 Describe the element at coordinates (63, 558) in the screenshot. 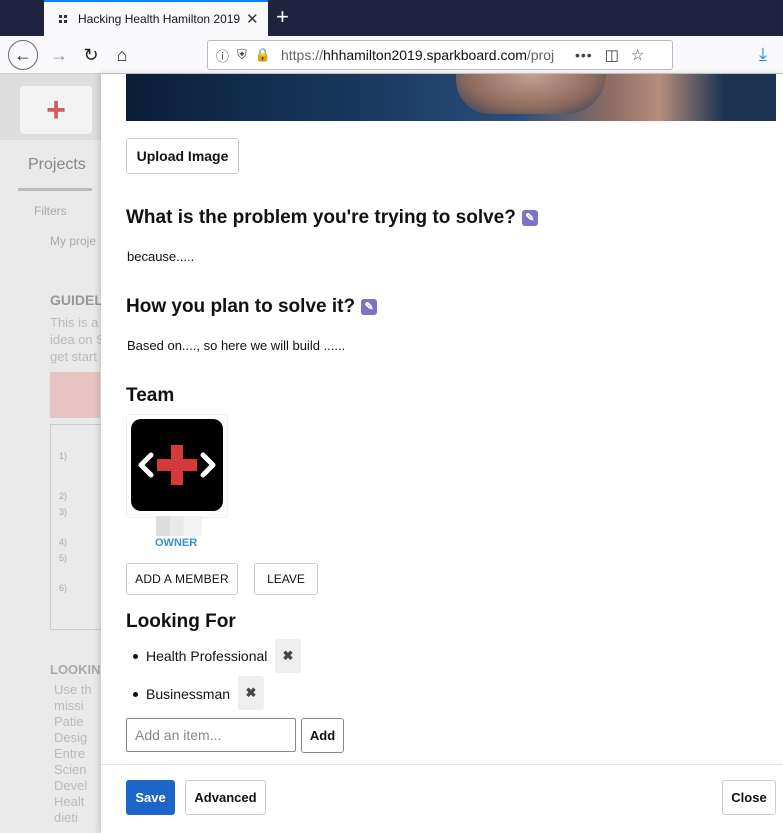

I see `list-number: 5)` at that location.